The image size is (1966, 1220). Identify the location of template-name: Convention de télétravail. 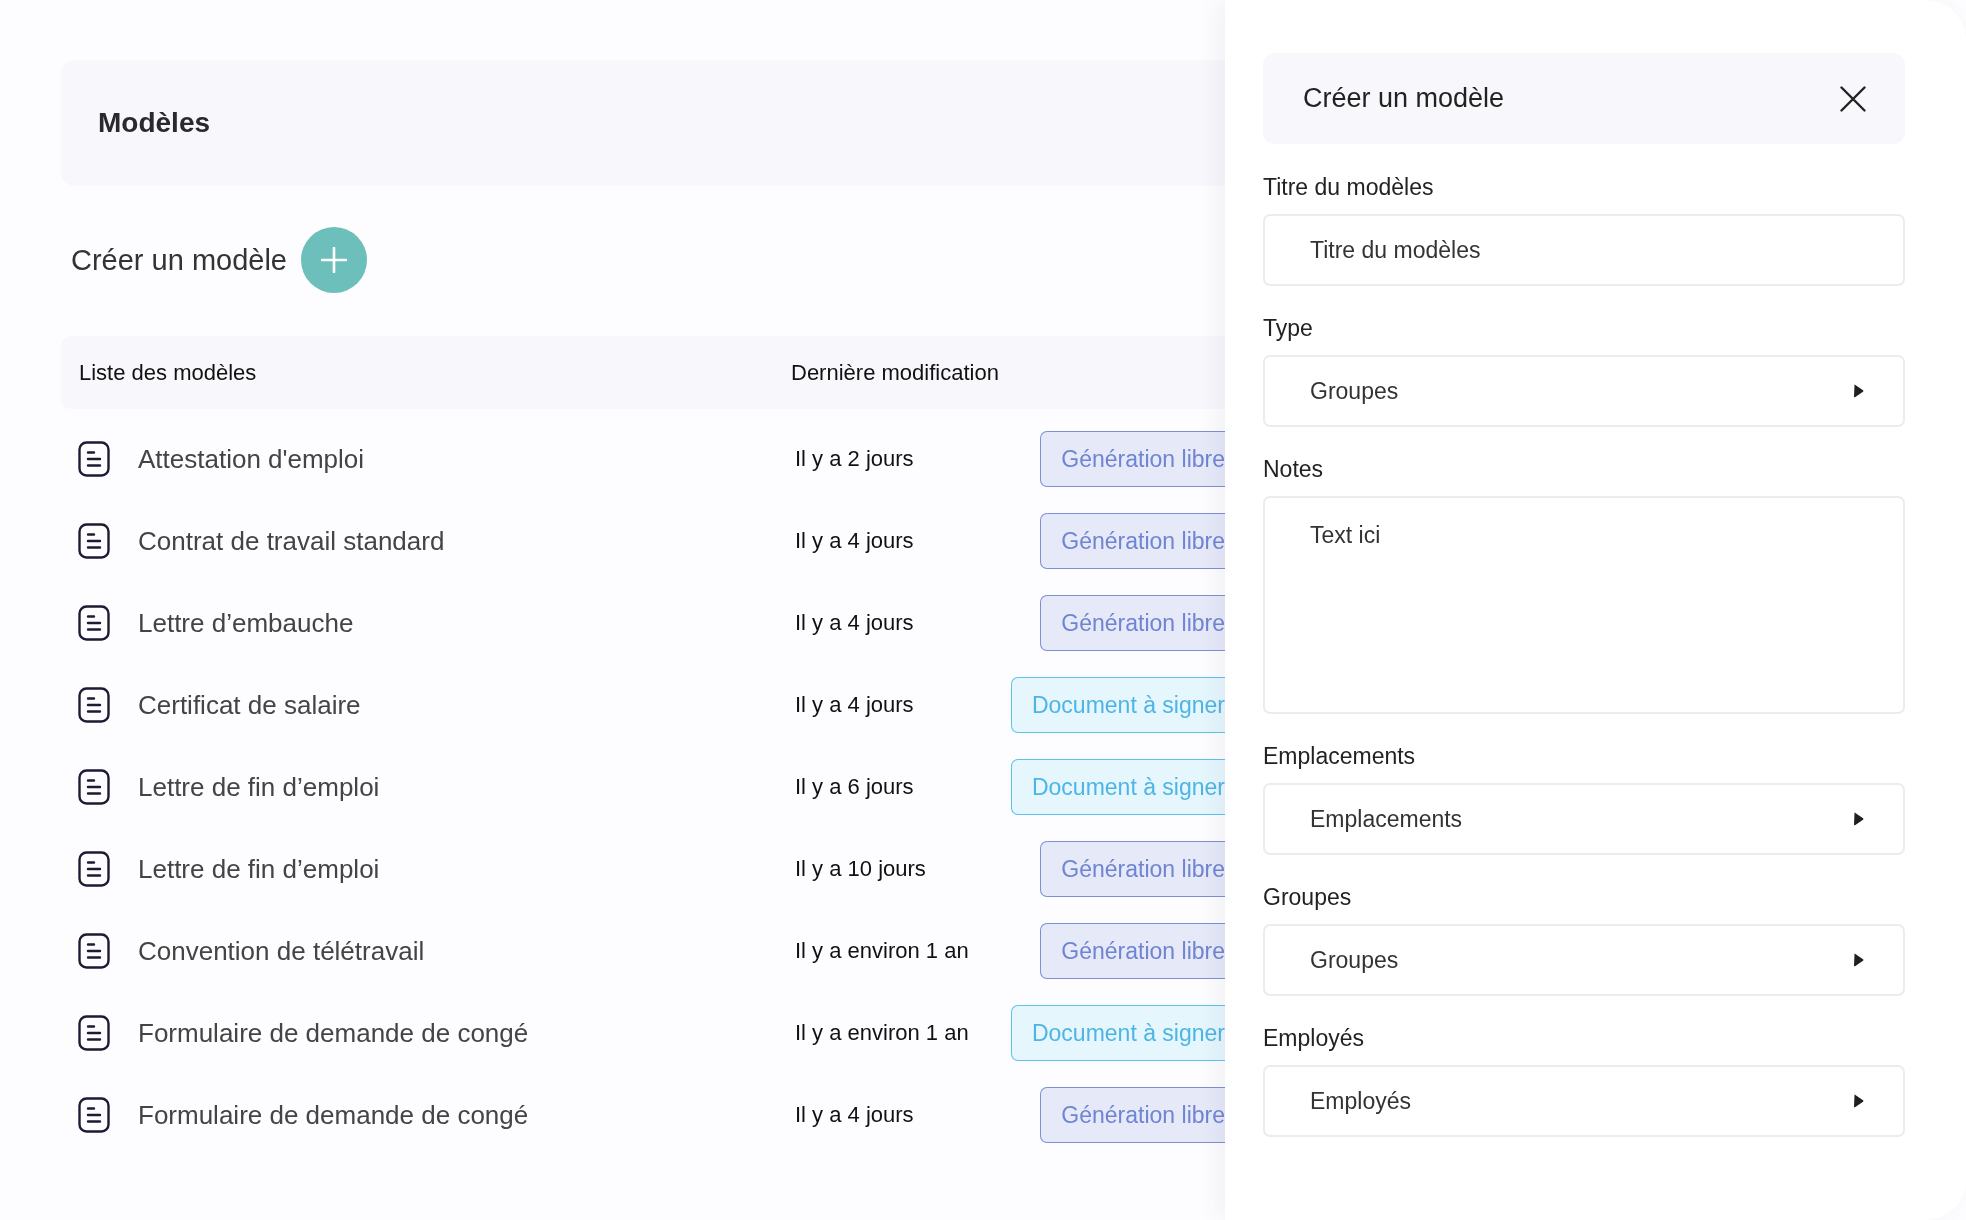
(281, 951).